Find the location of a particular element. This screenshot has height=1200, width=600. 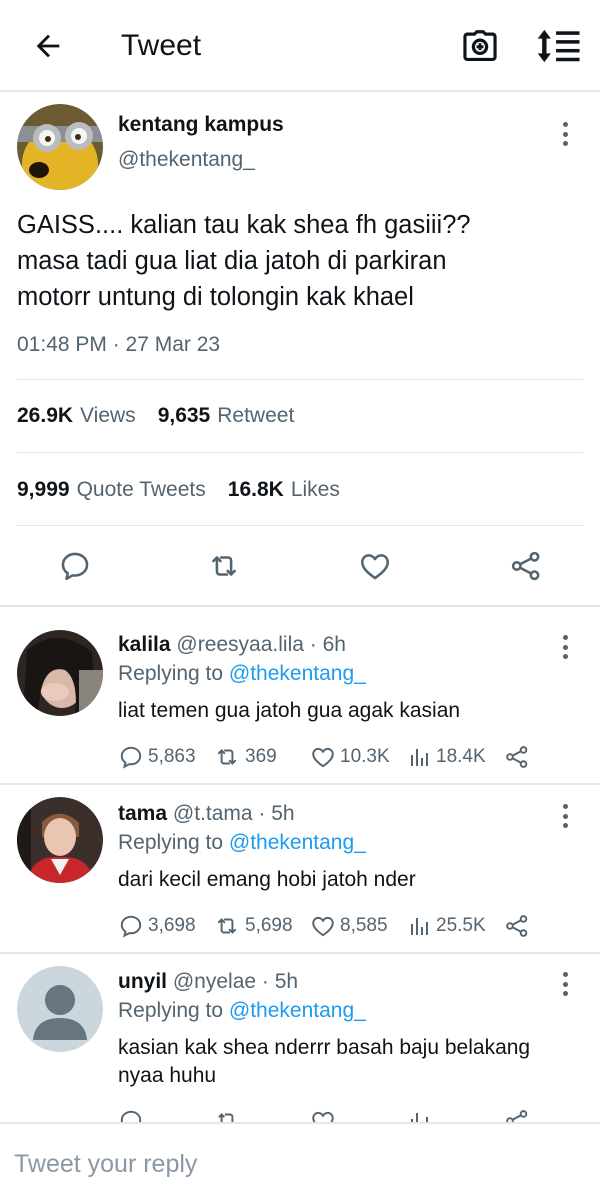

reply-header: kalila @reesyaa.lila · 6h is located at coordinates (232, 645).